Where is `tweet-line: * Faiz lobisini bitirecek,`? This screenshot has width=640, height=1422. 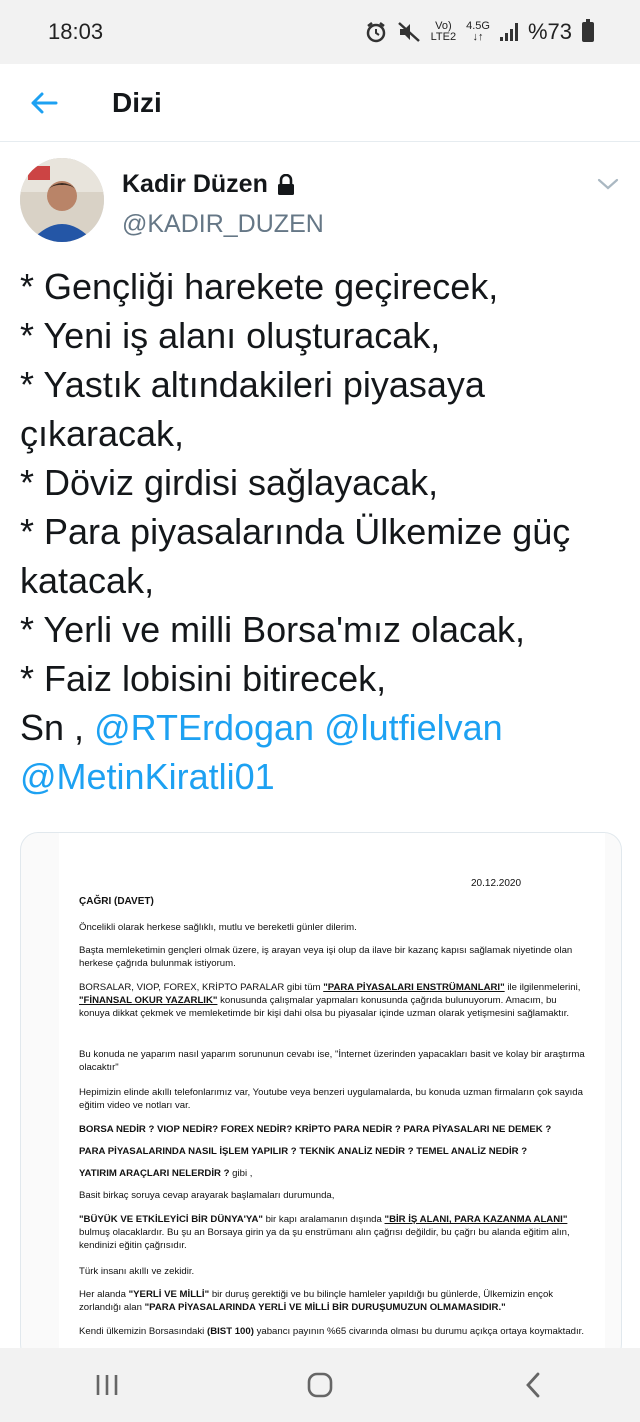
tweet-line: * Faiz lobisini bitirecek, is located at coordinates (203, 678).